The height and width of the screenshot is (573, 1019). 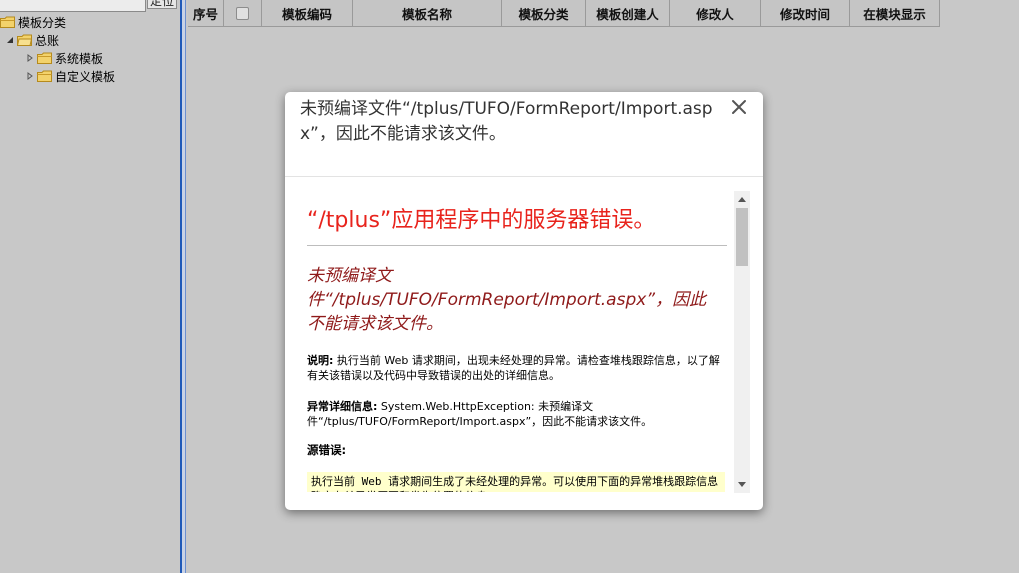 What do you see at coordinates (79, 58) in the screenshot?
I see `tree-node-label: 系统模板` at bounding box center [79, 58].